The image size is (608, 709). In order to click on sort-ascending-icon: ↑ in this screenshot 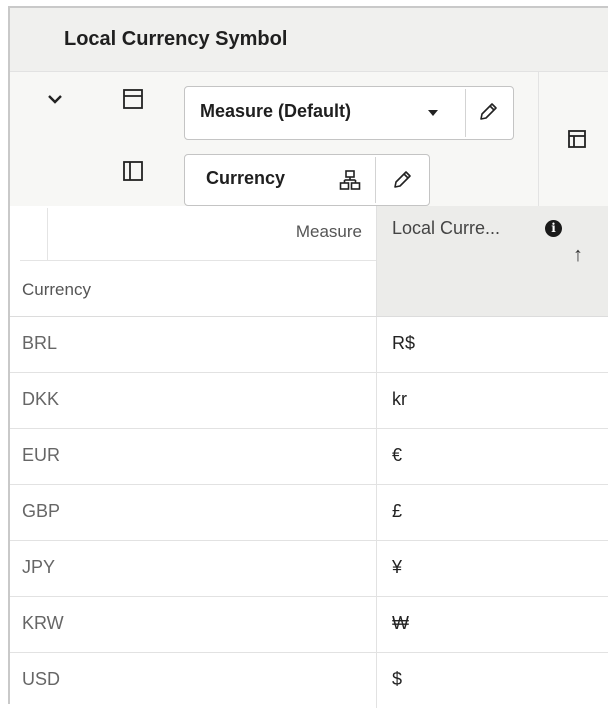, I will do `click(578, 255)`.